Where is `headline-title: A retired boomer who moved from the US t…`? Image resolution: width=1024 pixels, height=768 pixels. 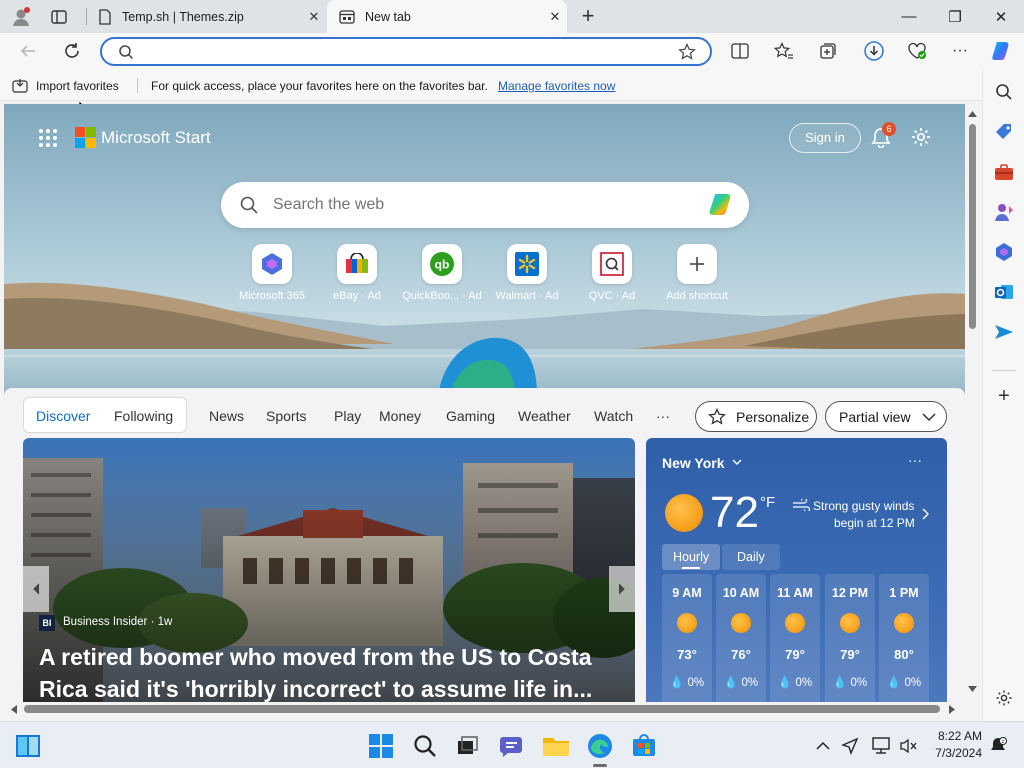
headline-title: A retired boomer who moved from the US t… is located at coordinates (331, 671).